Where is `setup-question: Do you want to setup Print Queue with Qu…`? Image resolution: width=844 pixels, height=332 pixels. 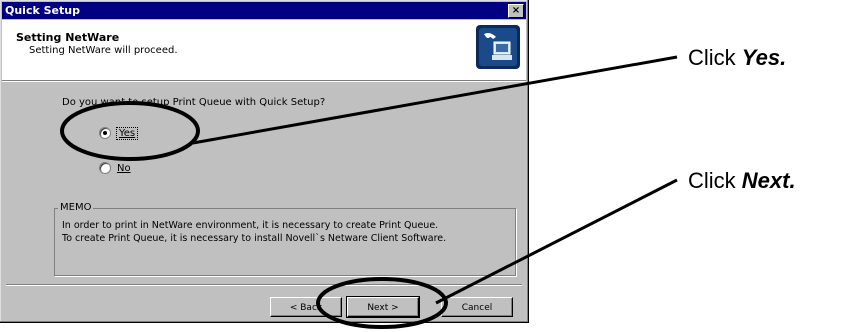
setup-question: Do you want to setup Print Queue with Qu… is located at coordinates (194, 102).